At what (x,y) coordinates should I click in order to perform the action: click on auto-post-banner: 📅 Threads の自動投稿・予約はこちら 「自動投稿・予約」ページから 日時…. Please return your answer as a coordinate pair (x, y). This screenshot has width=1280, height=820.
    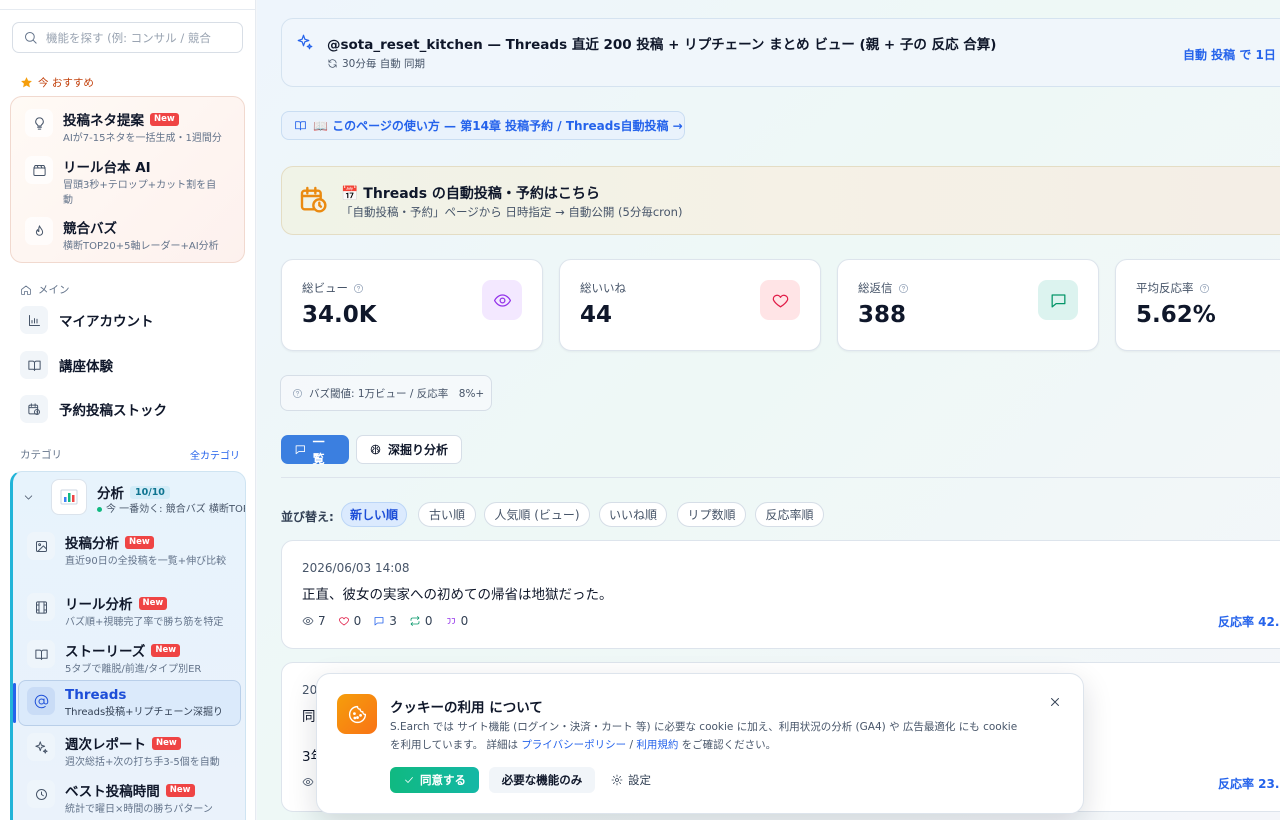
    Looking at the image, I should click on (780, 200).